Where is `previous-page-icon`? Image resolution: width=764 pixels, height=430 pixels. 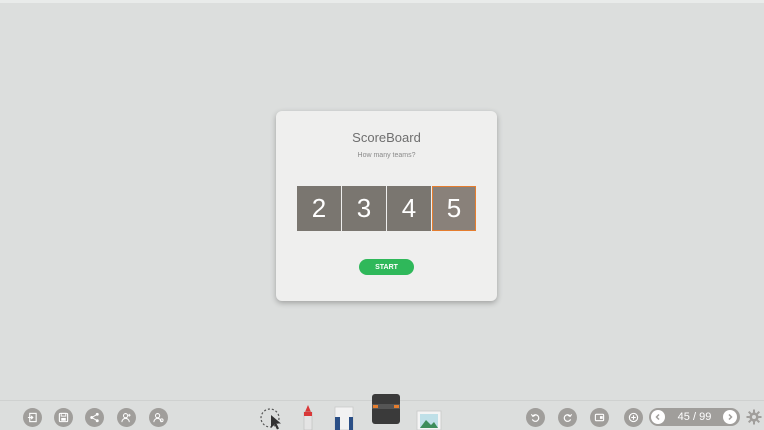 previous-page-icon is located at coordinates (658, 417).